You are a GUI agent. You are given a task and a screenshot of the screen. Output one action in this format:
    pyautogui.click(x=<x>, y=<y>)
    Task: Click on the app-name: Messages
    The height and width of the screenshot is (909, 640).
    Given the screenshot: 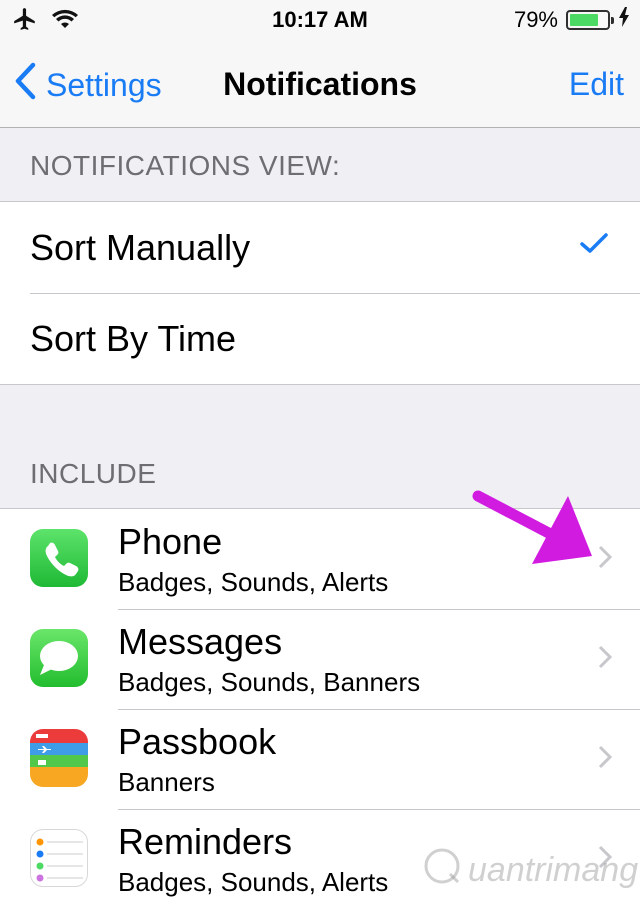 What is the action you would take?
    pyautogui.click(x=200, y=641)
    